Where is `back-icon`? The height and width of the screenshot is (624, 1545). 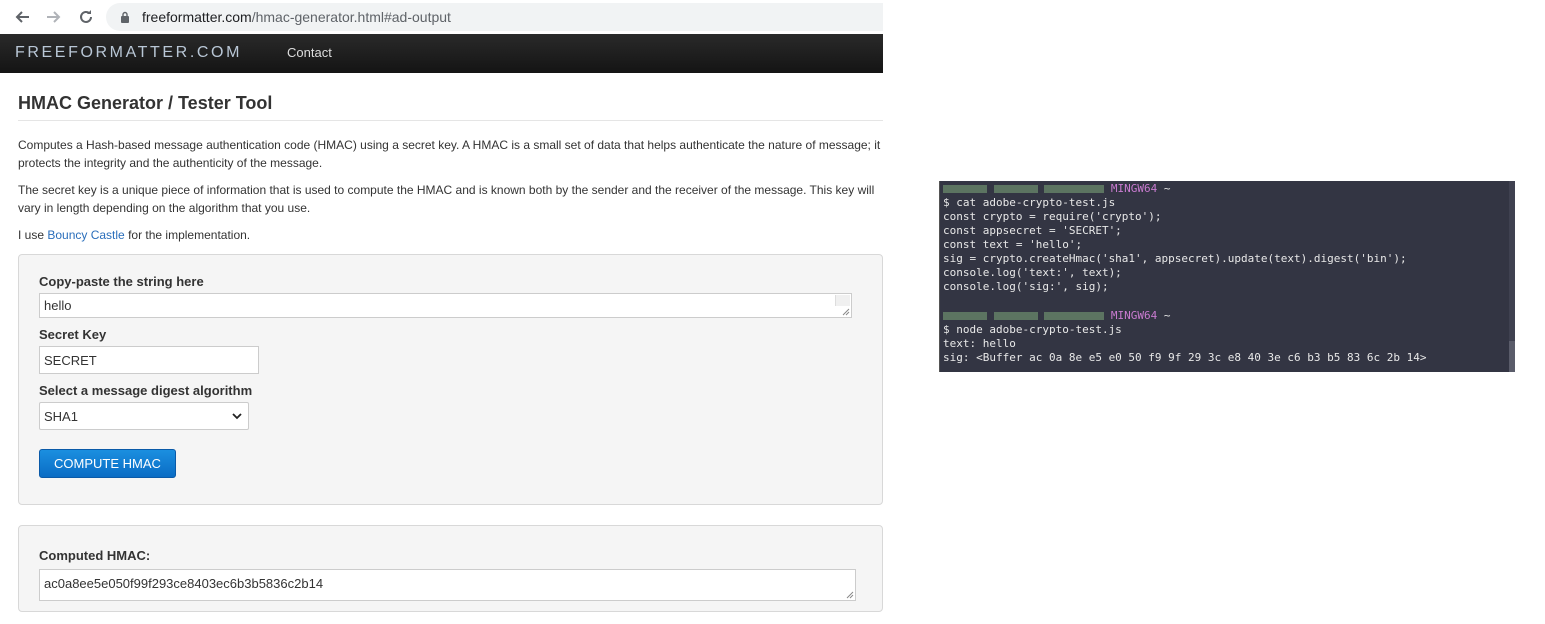
back-icon is located at coordinates (22, 17).